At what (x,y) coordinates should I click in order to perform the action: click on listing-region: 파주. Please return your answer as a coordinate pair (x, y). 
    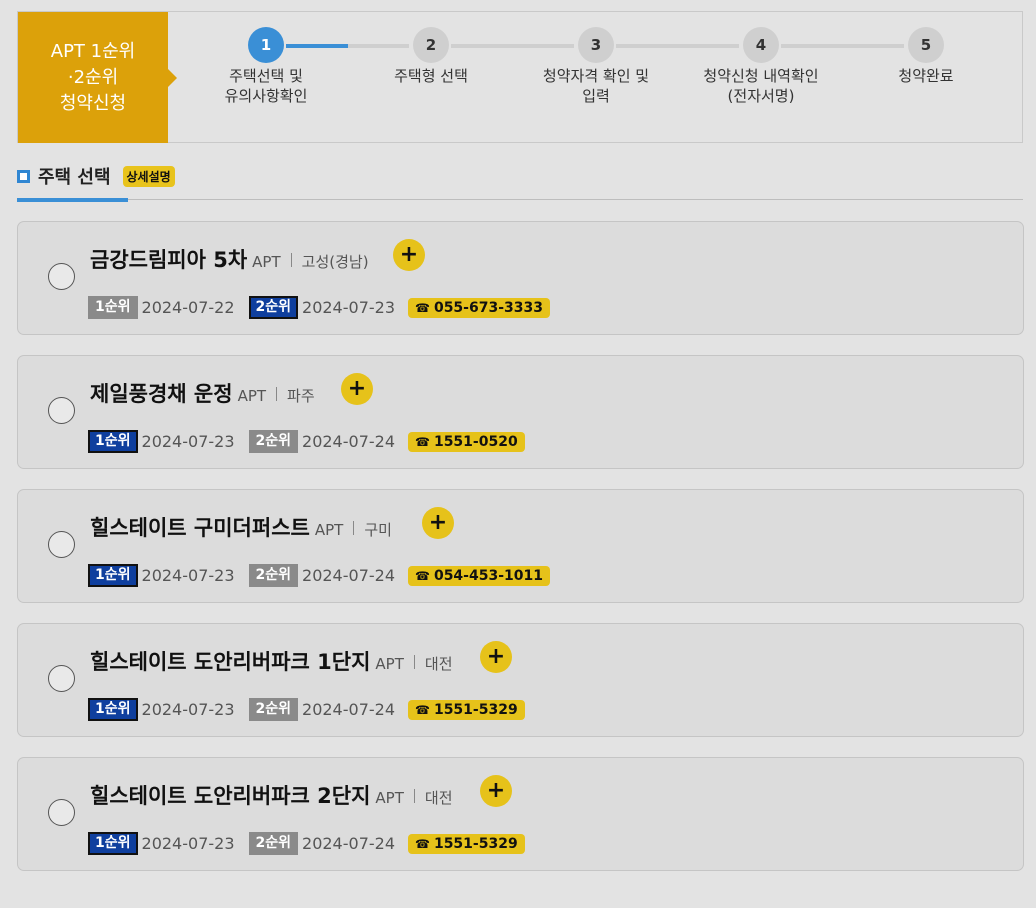
    Looking at the image, I should click on (301, 396).